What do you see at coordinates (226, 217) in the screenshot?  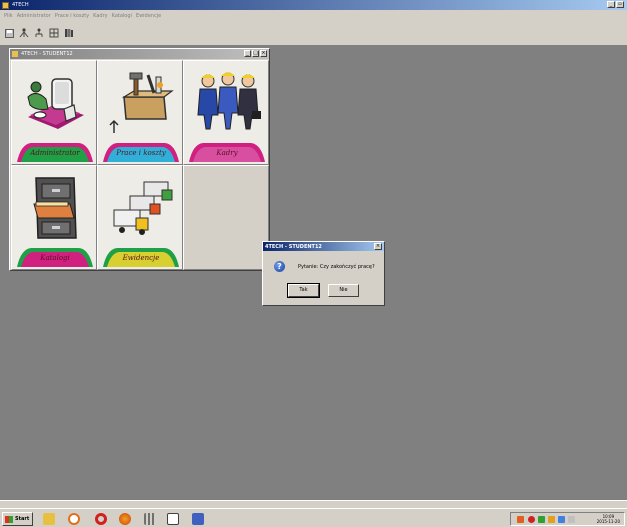 I see `tile-empty` at bounding box center [226, 217].